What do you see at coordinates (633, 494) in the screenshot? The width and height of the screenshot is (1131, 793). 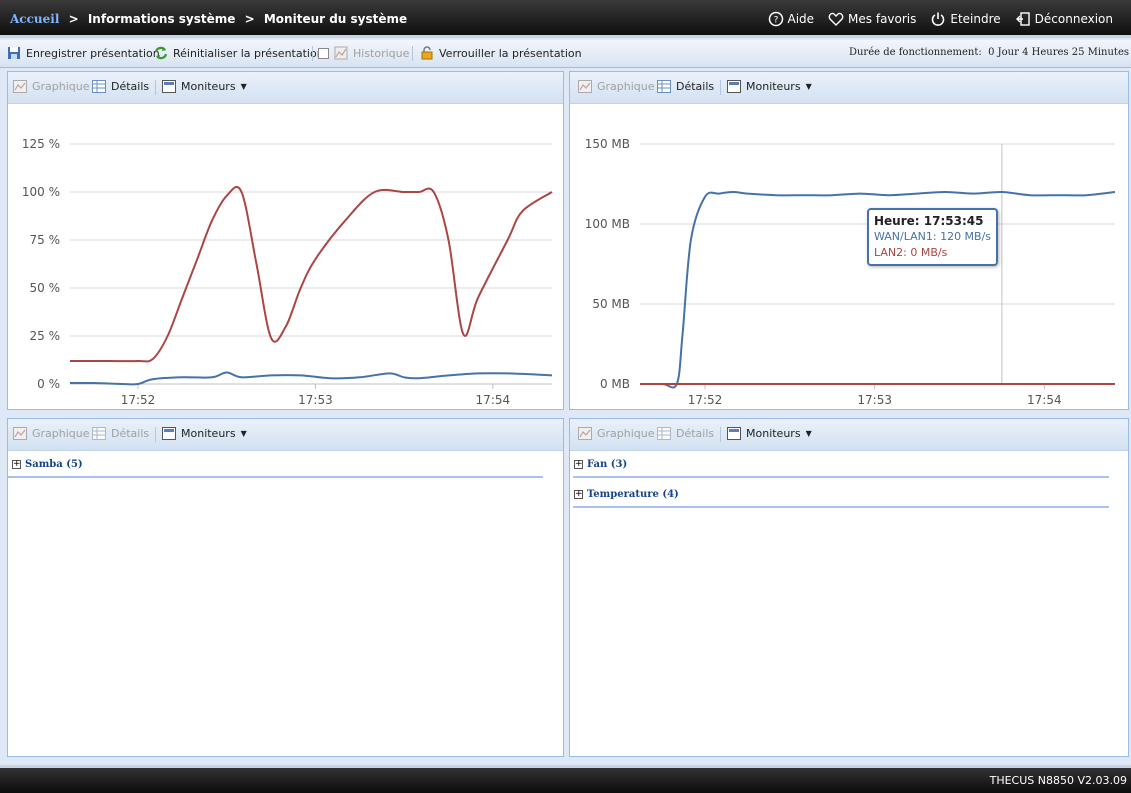 I see `temperature-group-label: Temperature (4)` at bounding box center [633, 494].